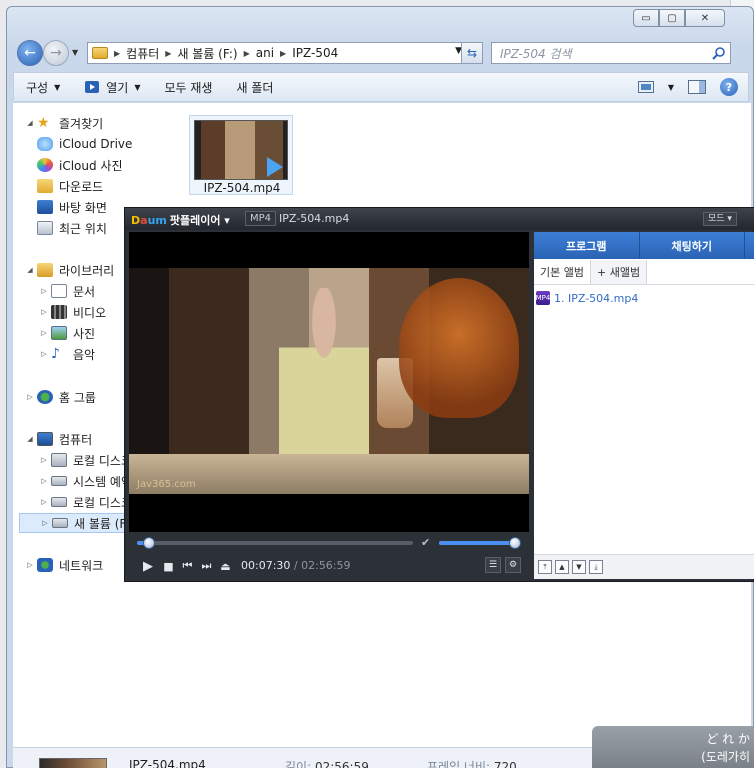 This screenshot has width=754, height=768. I want to click on nav-recent: 최근 위치, so click(72, 228).